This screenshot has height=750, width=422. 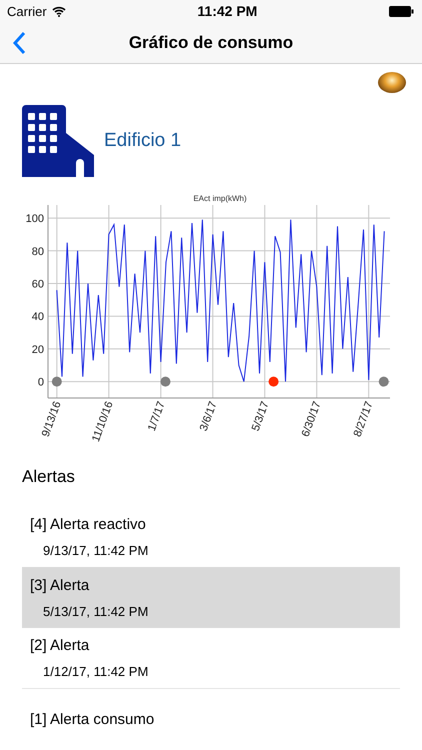 I want to click on alert-date: 9/13/17, 11:42 PM, so click(x=96, y=550).